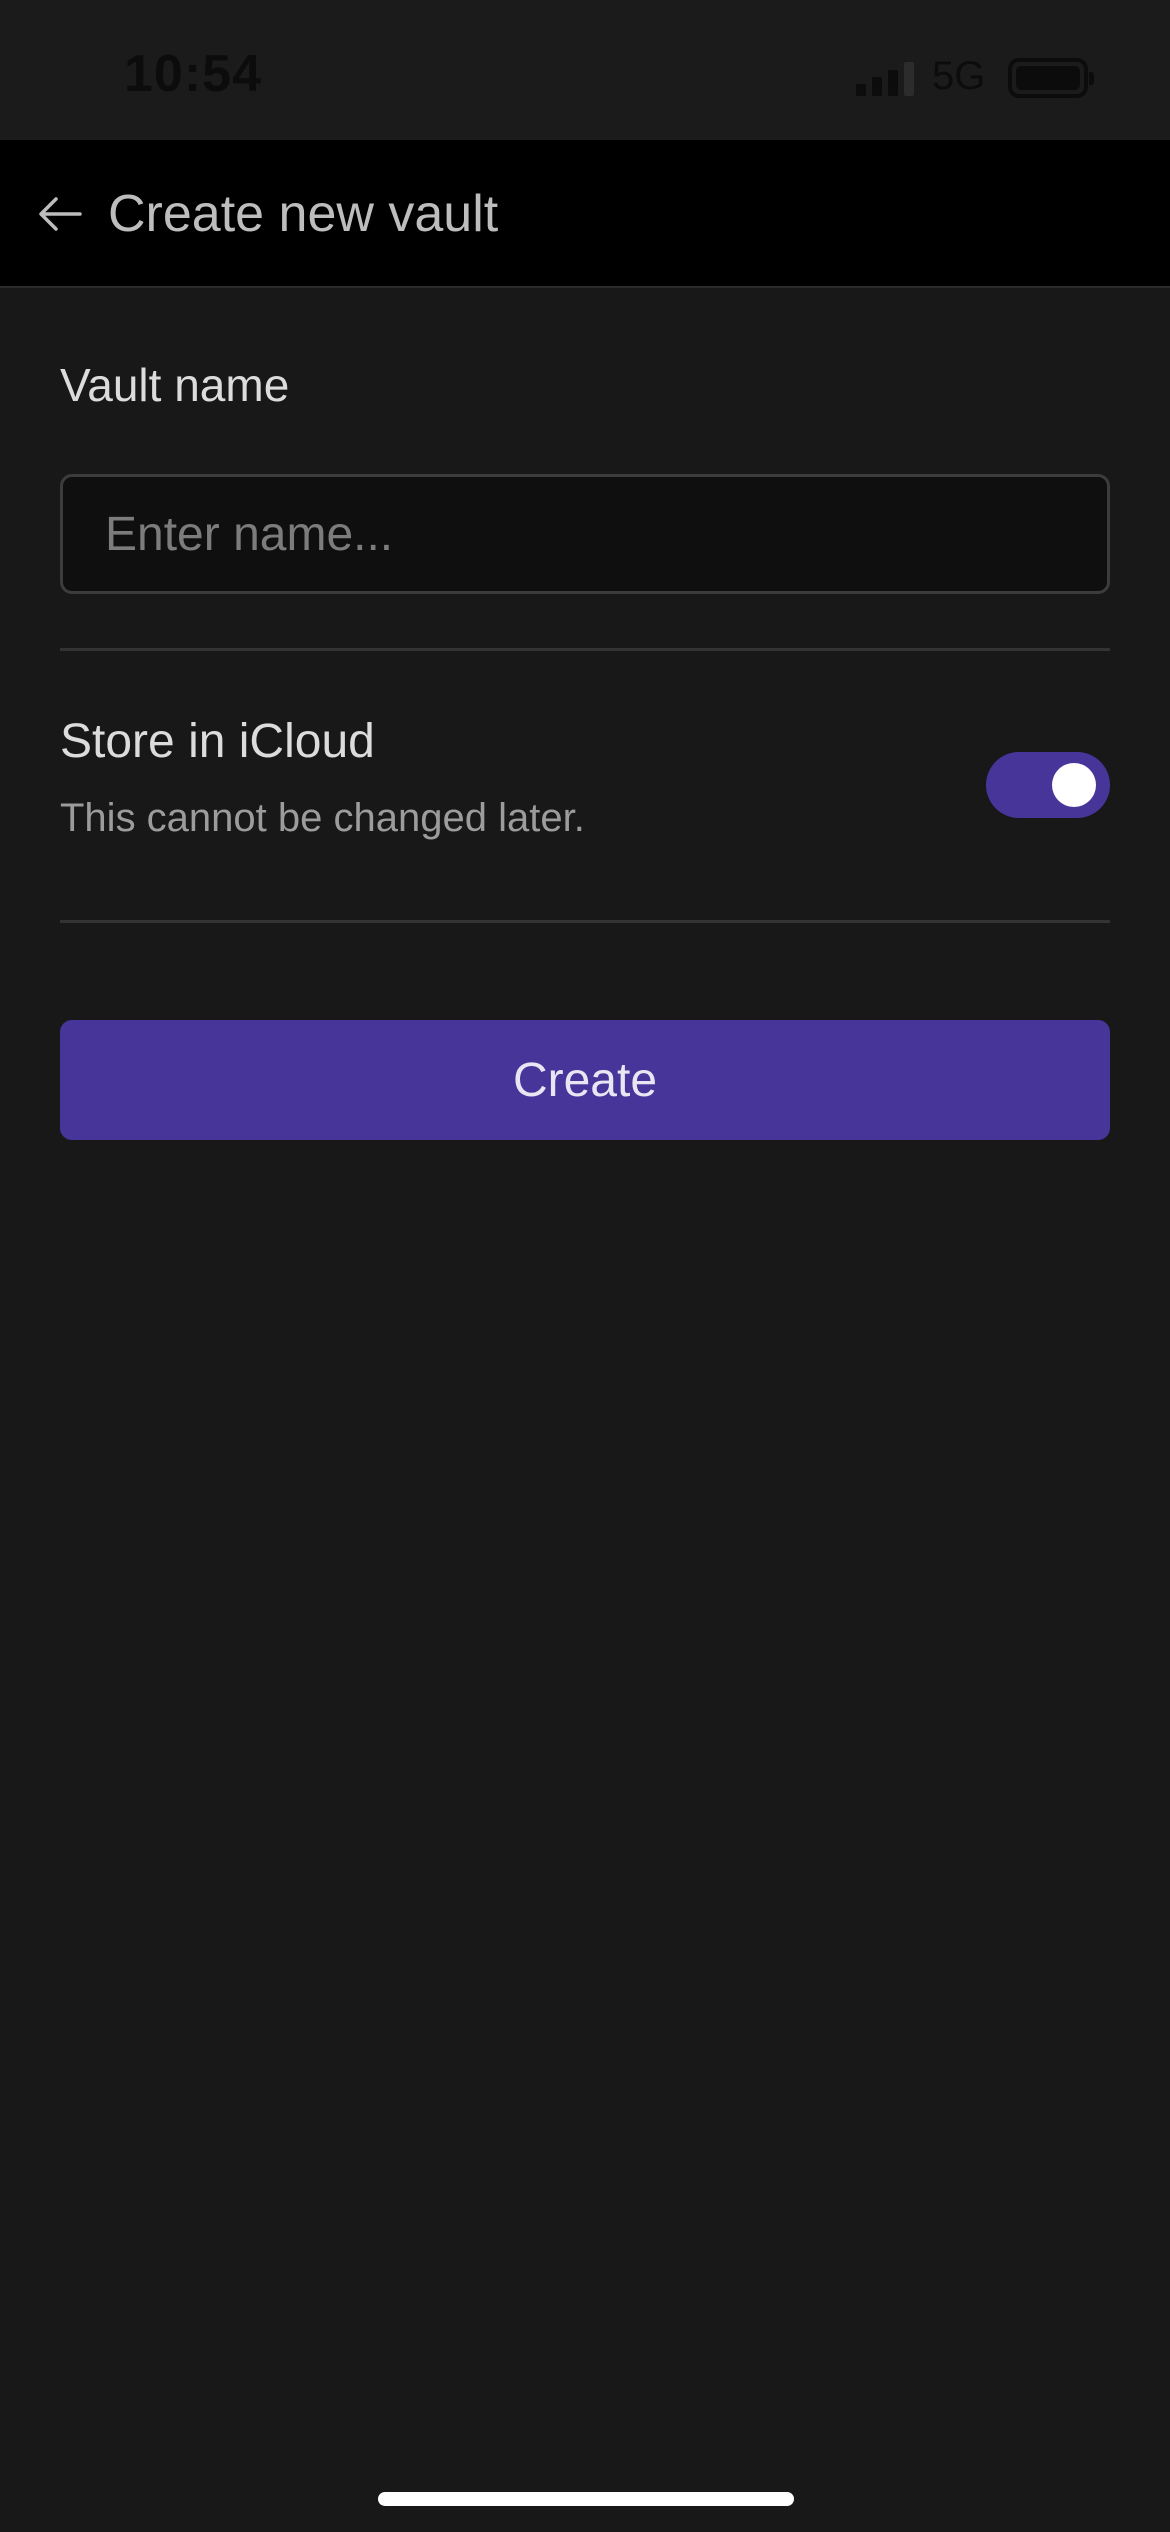 Image resolution: width=1170 pixels, height=2532 pixels. What do you see at coordinates (585, 70) in the screenshot?
I see `status-bar: 10:54 5G` at bounding box center [585, 70].